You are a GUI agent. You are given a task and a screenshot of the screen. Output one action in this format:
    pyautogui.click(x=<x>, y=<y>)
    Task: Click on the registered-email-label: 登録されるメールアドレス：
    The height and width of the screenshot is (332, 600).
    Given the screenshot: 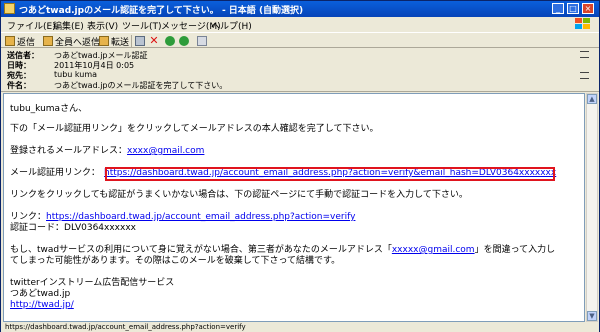 What is the action you would take?
    pyautogui.click(x=69, y=151)
    